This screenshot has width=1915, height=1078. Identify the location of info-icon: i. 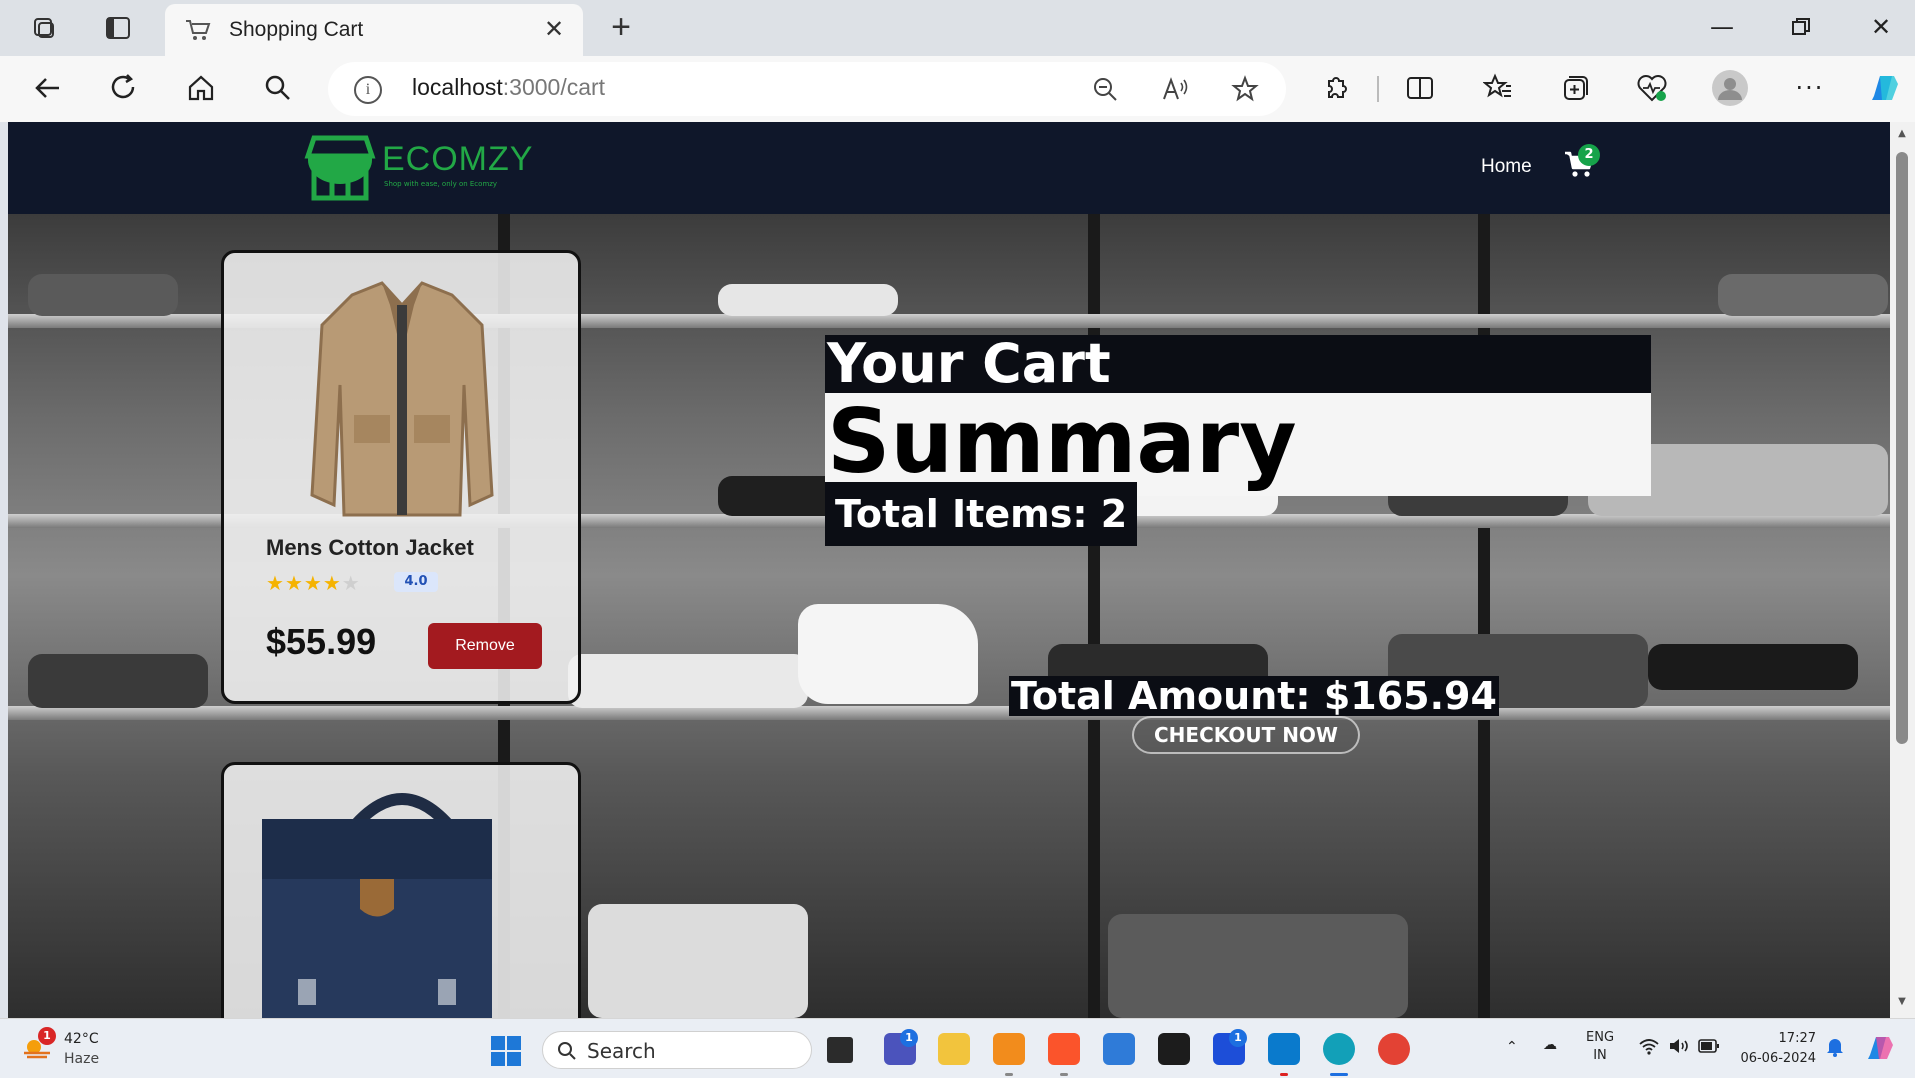
(368, 90).